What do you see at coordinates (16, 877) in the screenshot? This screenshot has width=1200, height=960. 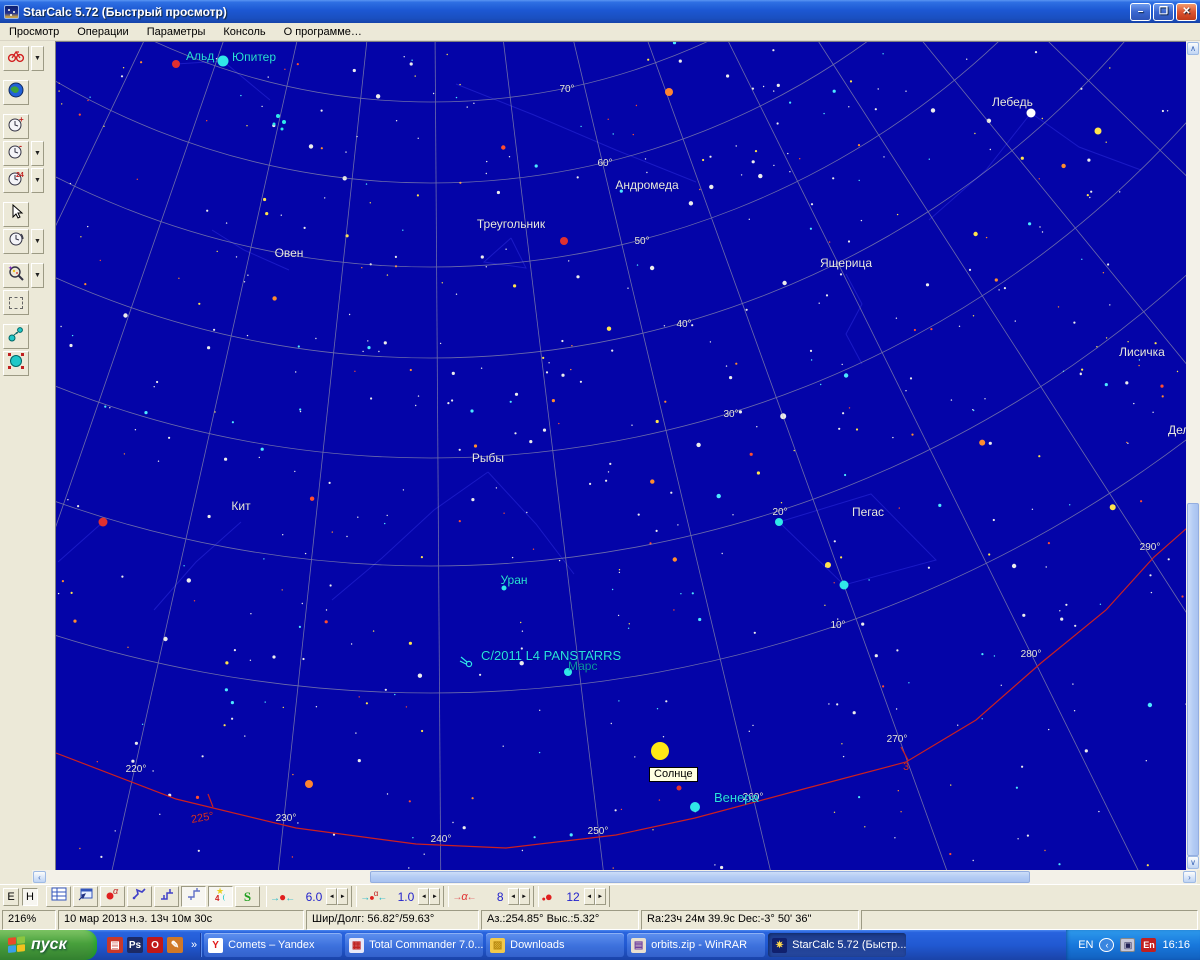 I see `scrollbar-gap` at bounding box center [16, 877].